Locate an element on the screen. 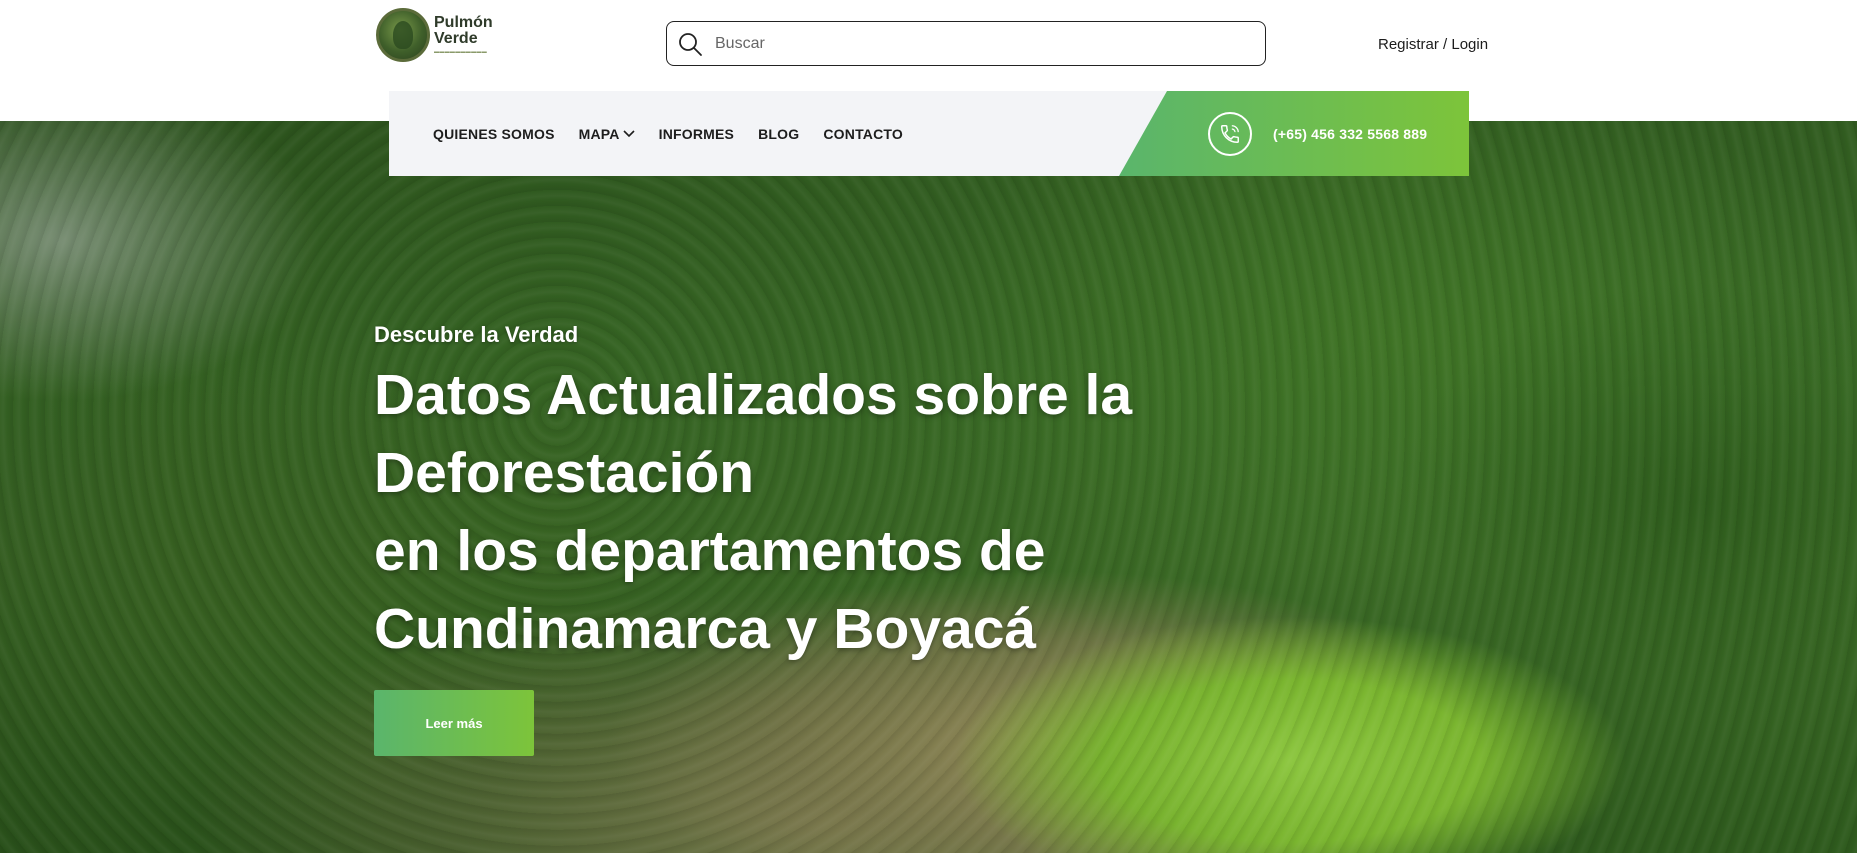 This screenshot has width=1857, height=853. nav-item-label: CONTACTO is located at coordinates (863, 133).